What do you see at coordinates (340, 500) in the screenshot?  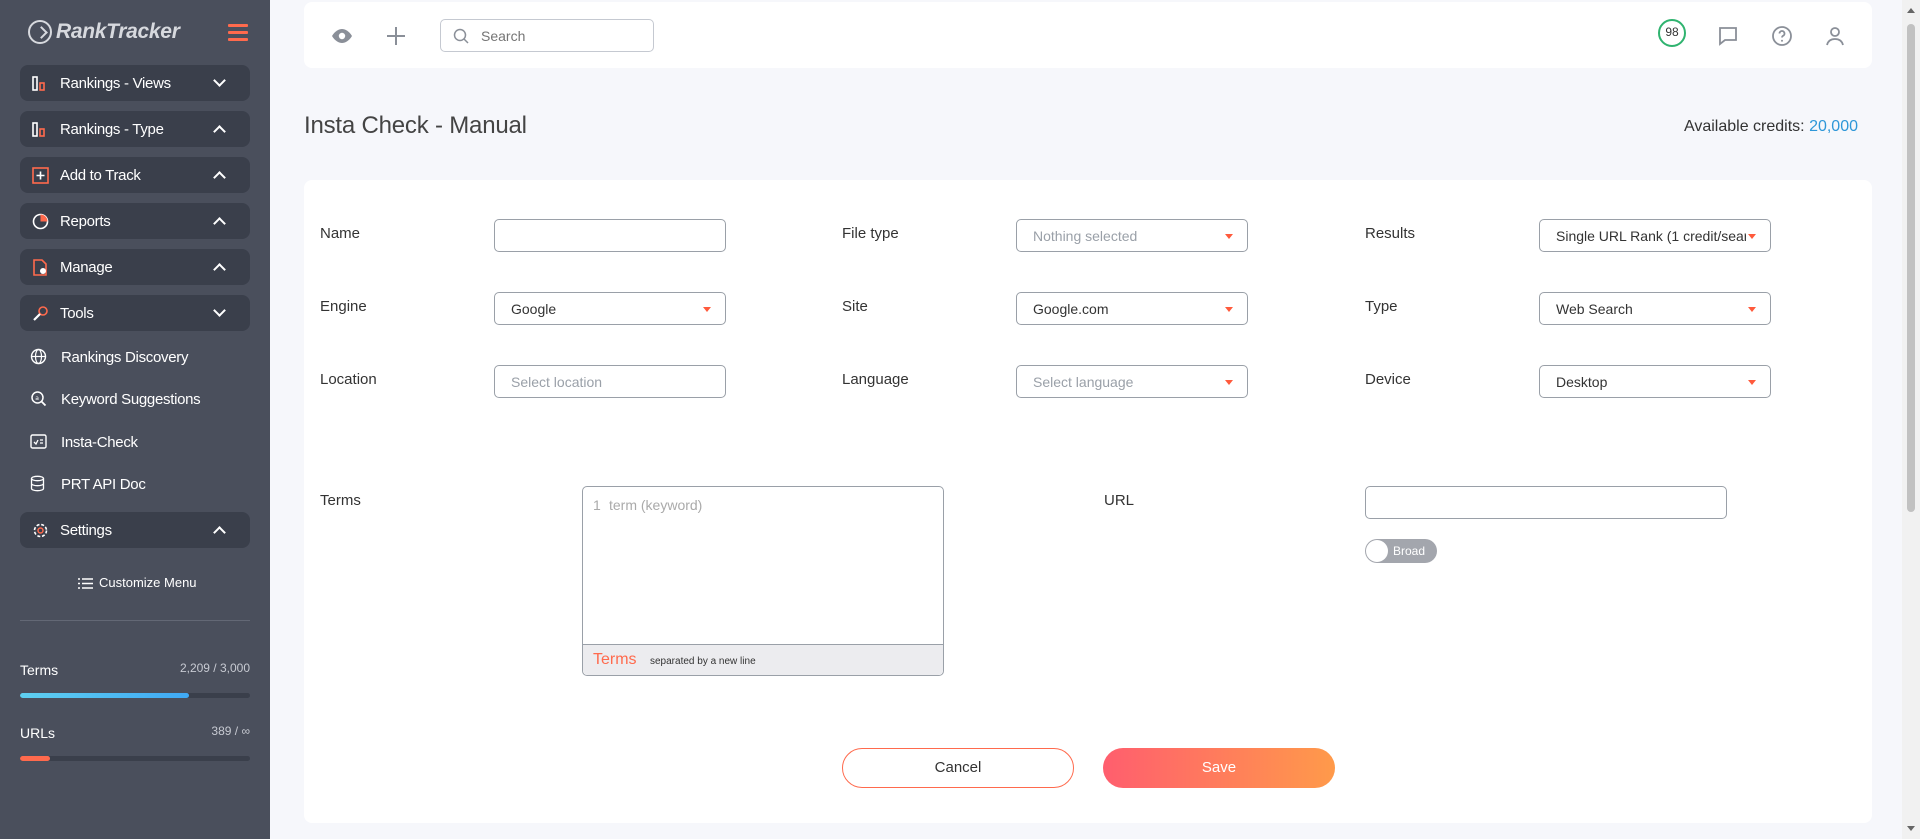 I see `terms-label: Terms` at bounding box center [340, 500].